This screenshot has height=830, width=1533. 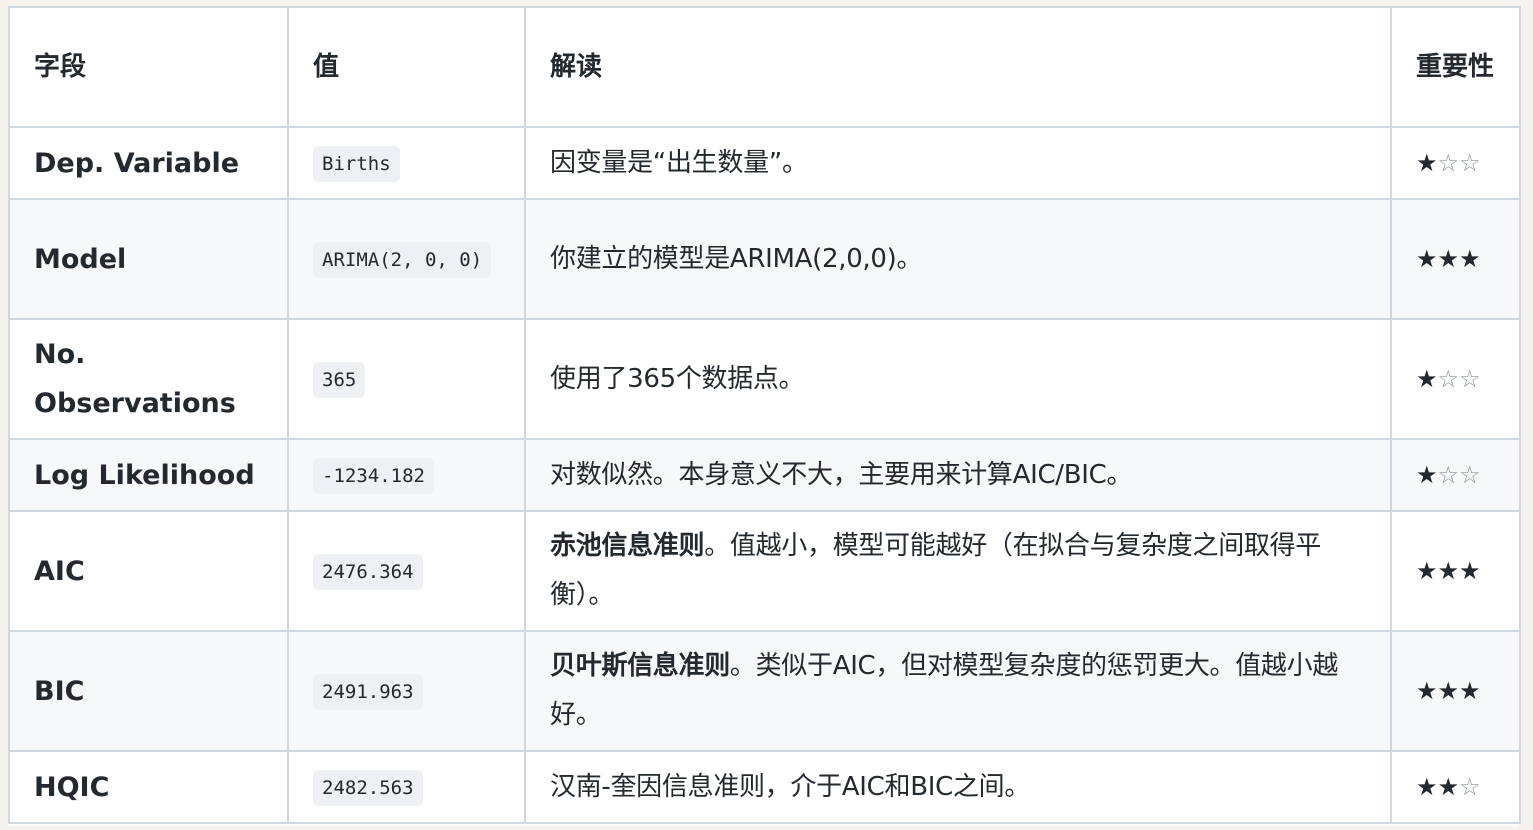 I want to click on field-interpretation: 你建立的模型是ARIMA(2,0,0)。, so click(x=958, y=259).